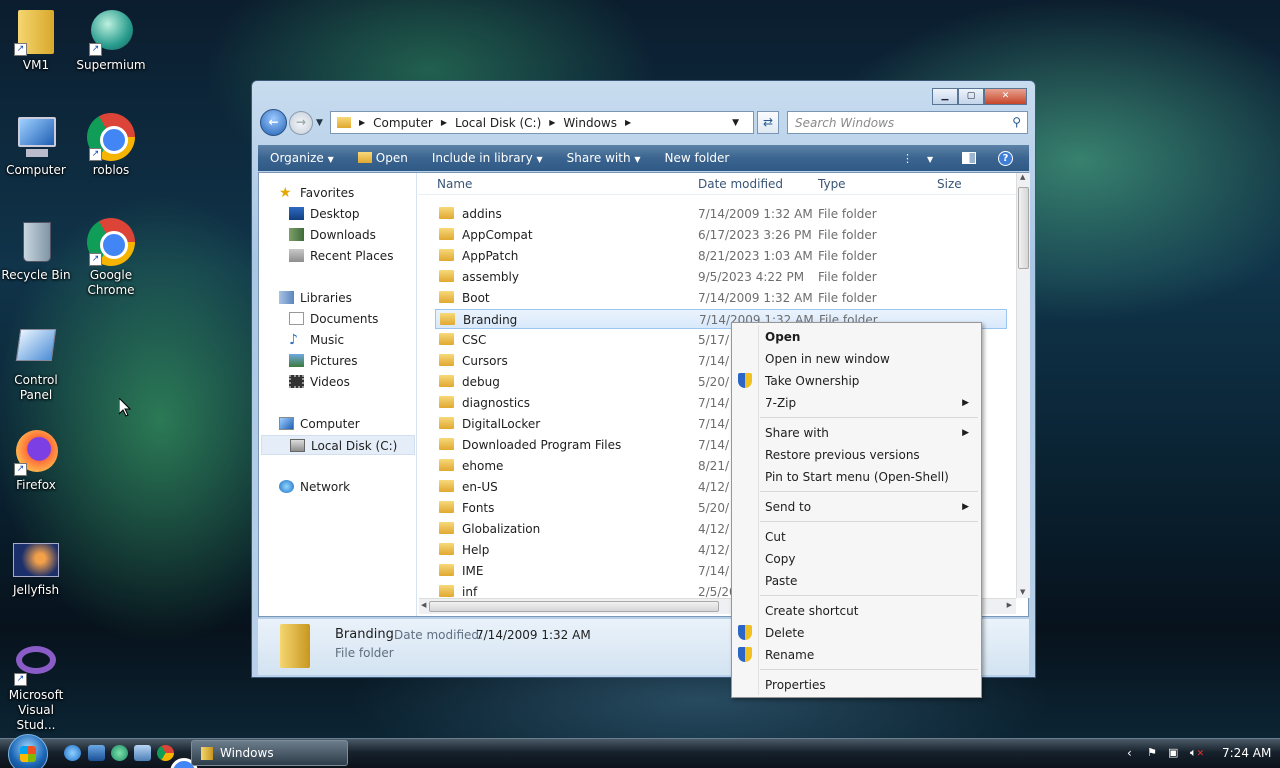  I want to click on nav-libraries: Libraries, so click(315, 298).